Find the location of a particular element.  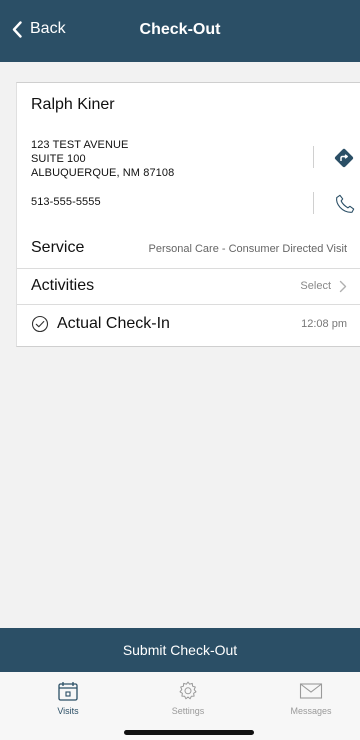

home-indicator is located at coordinates (189, 732).